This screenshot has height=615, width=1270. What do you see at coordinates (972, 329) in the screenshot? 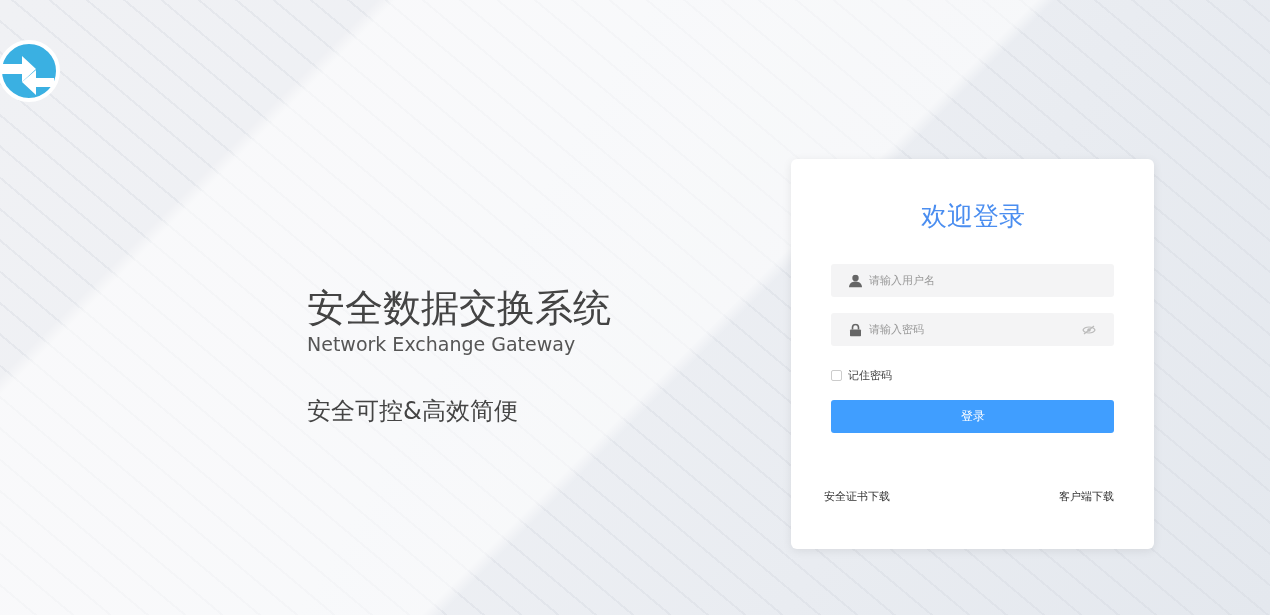
I see `password-field: 请输入密码` at bounding box center [972, 329].